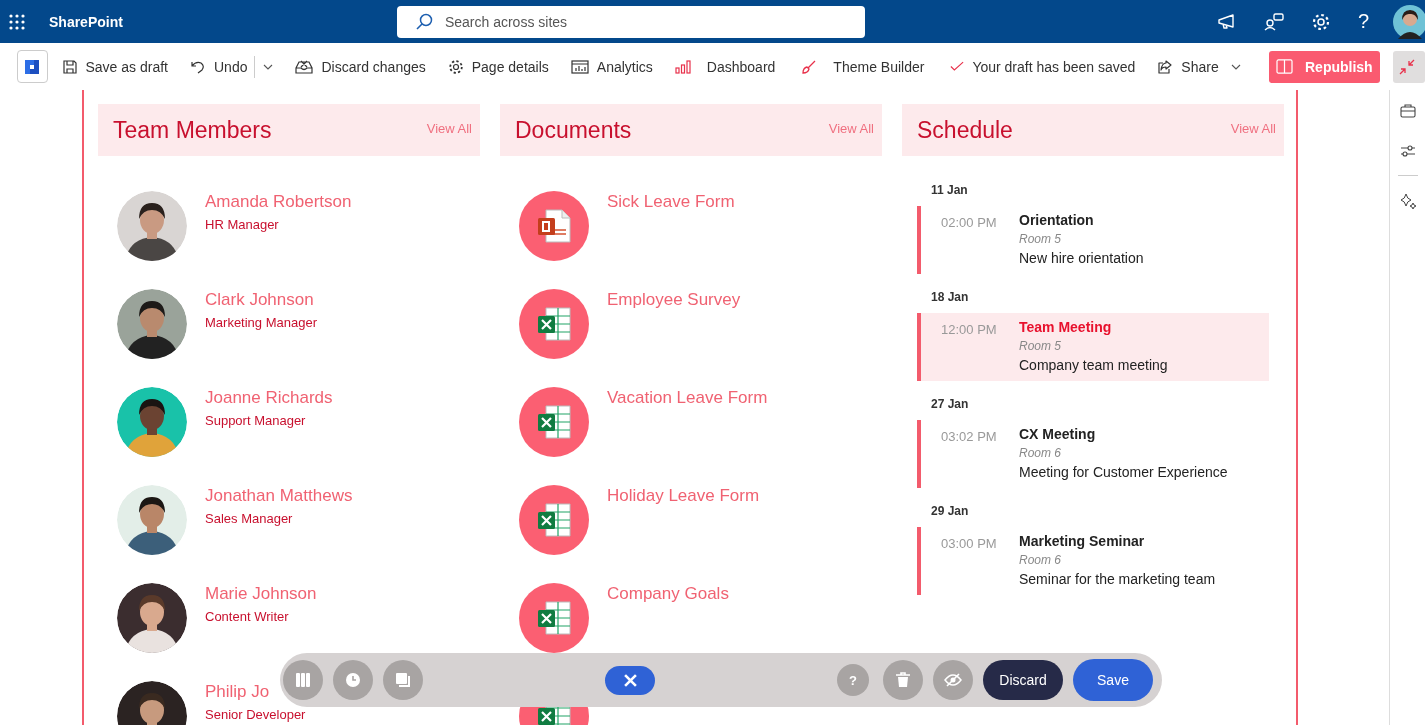 The height and width of the screenshot is (725, 1425). I want to click on megaphone-icon, so click(1226, 21).